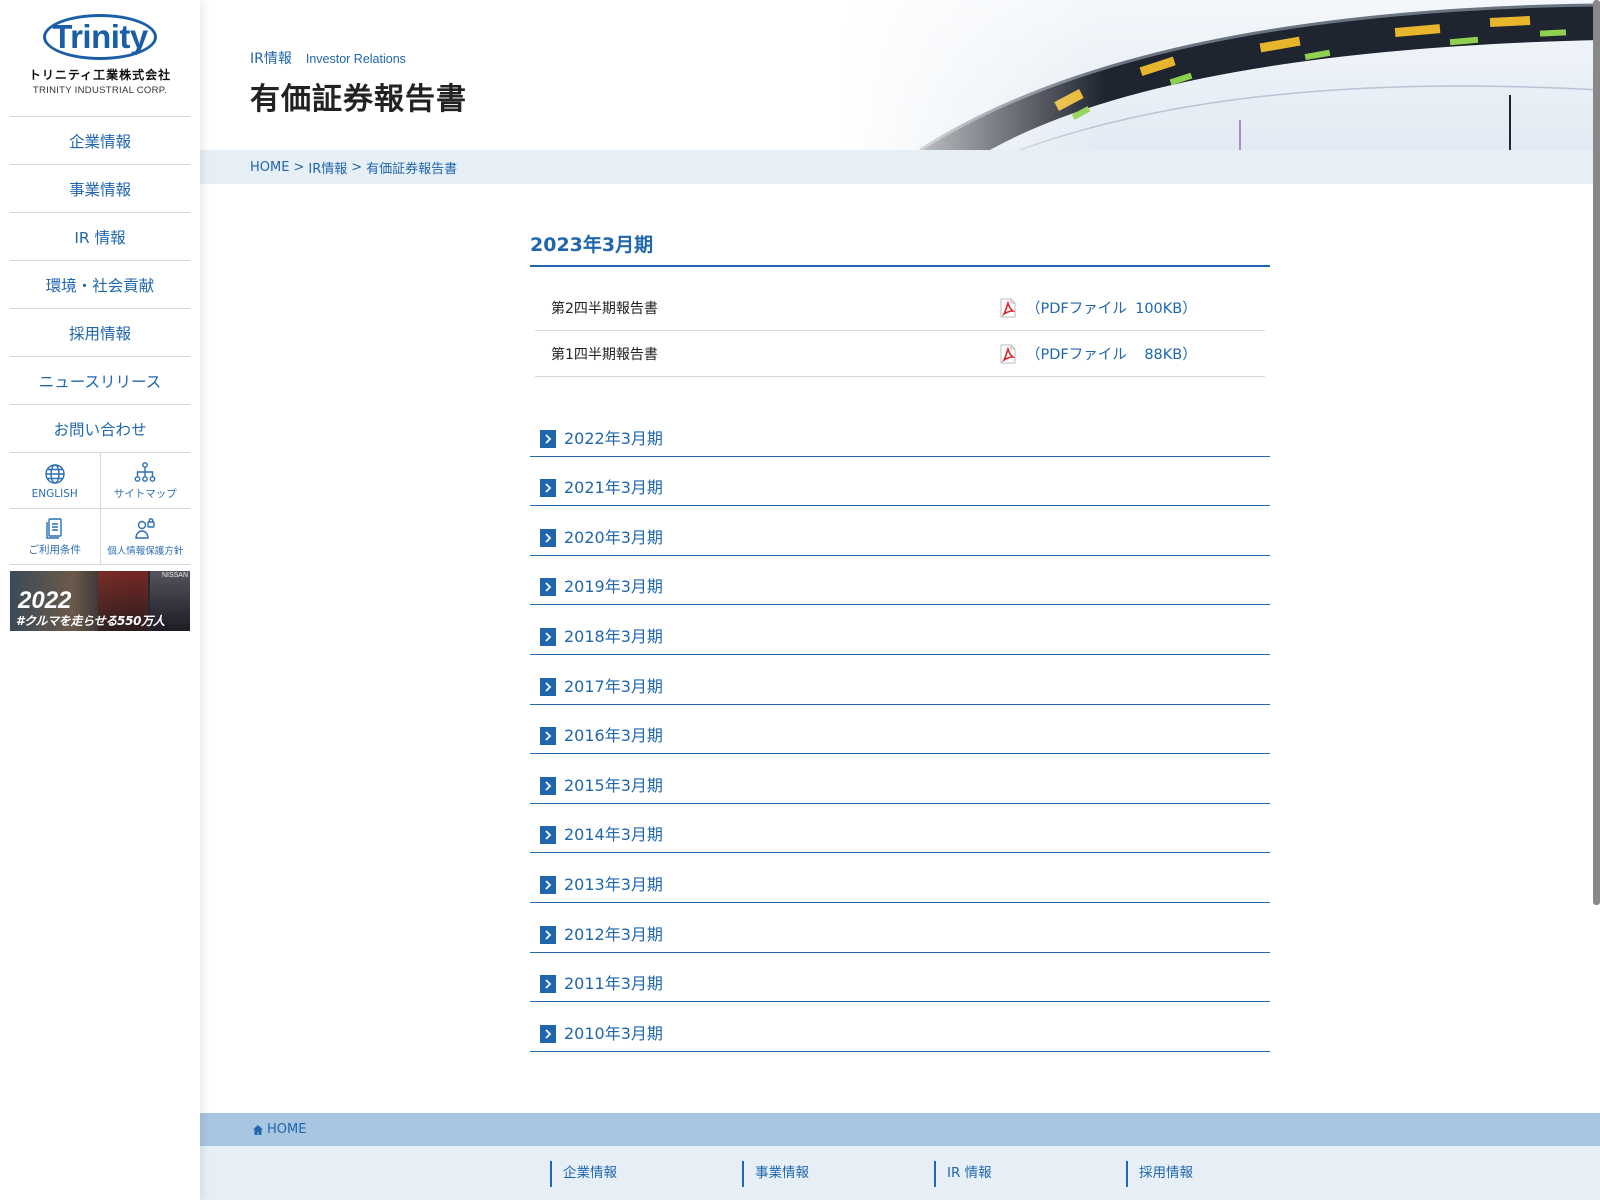  I want to click on year-item-2017: 2017年3月期, so click(900, 680).